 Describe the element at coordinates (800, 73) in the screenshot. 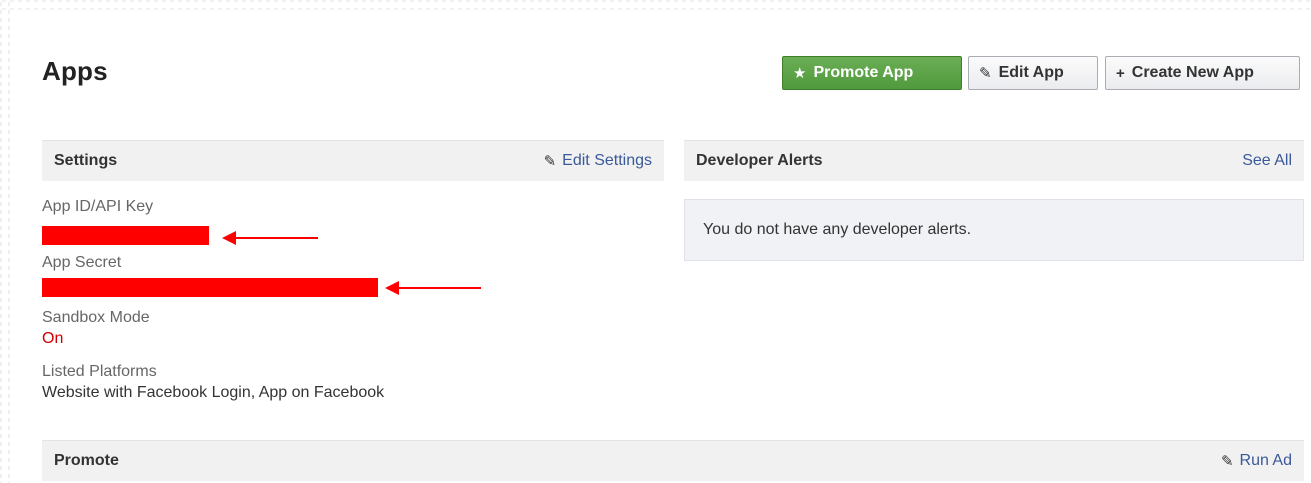

I see `star-icon: ★` at that location.